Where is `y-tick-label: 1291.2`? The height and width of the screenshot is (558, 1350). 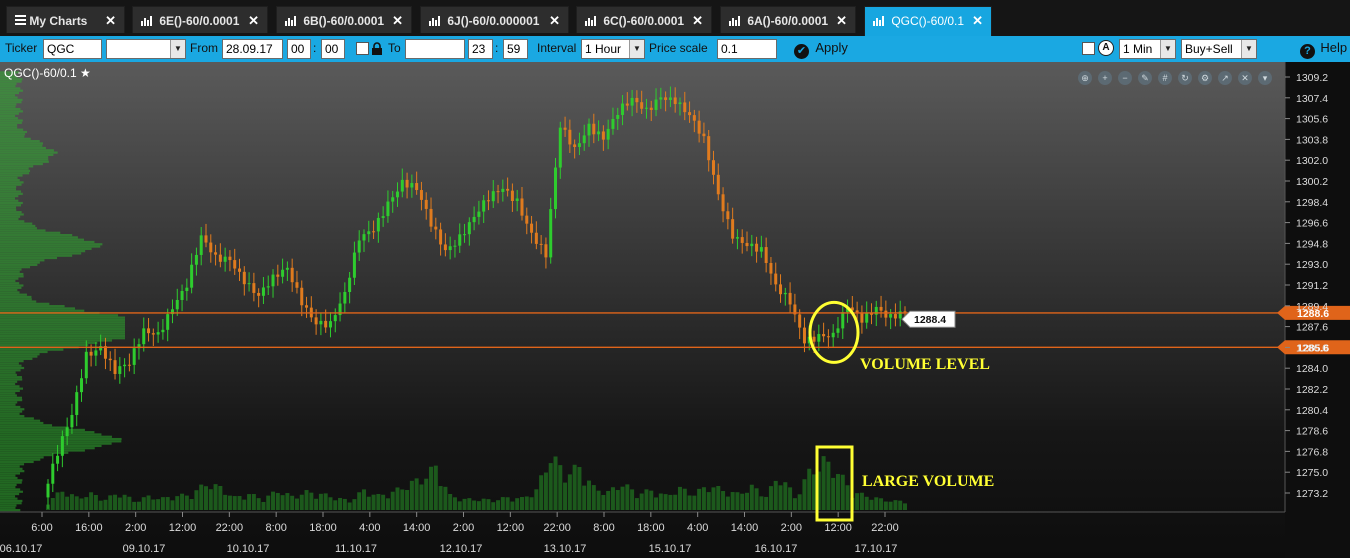 y-tick-label: 1291.2 is located at coordinates (1312, 286).